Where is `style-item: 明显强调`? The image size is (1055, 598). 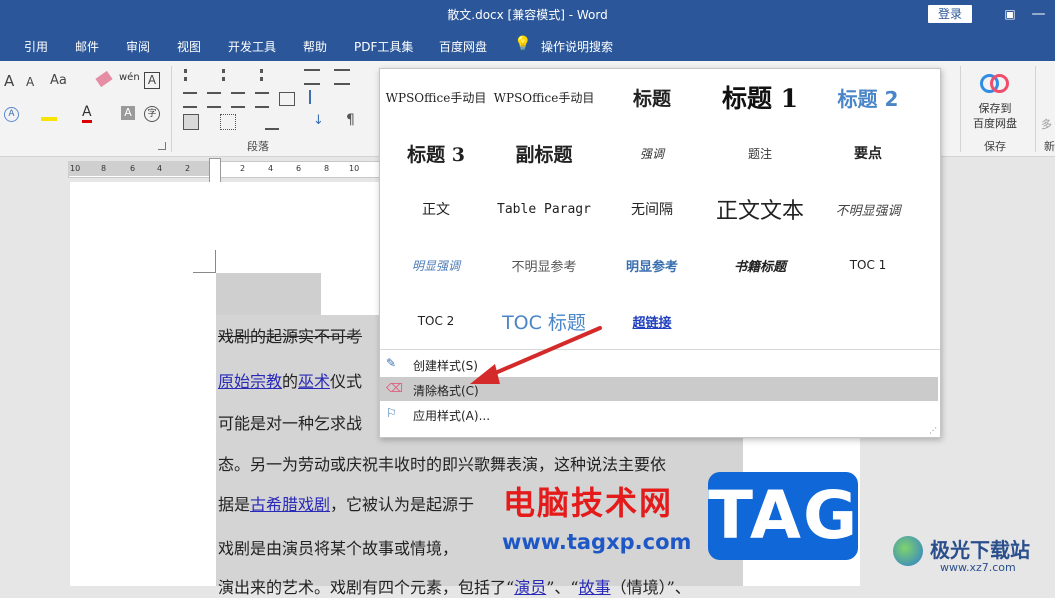
style-item: 明显强调 is located at coordinates (436, 265).